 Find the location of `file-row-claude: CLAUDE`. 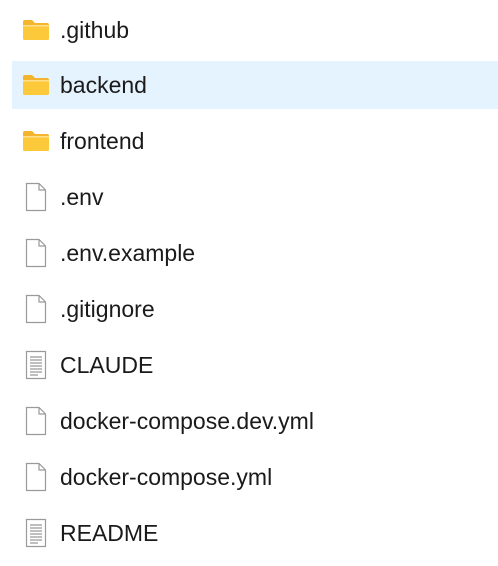

file-row-claude: CLAUDE is located at coordinates (255, 365).